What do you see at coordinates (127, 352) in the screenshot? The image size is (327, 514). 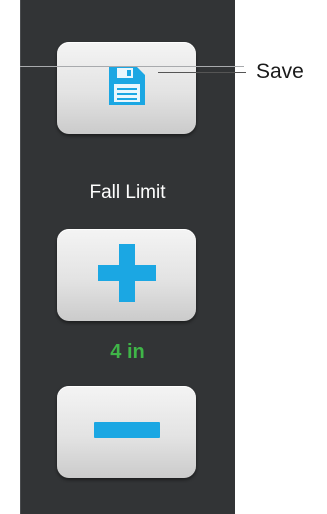 I see `fall-limit-value: 4 in` at bounding box center [127, 352].